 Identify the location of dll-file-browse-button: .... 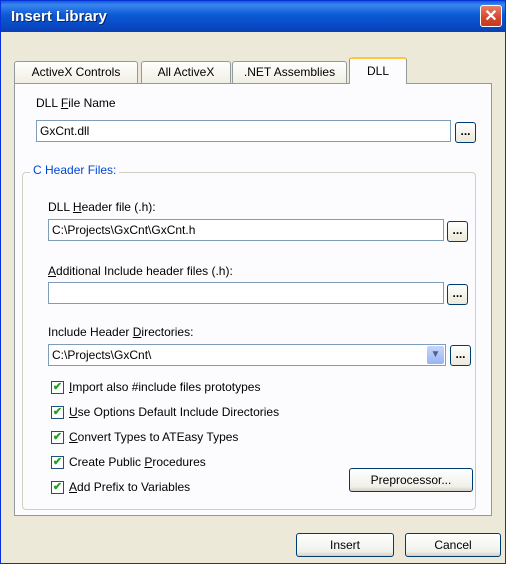
(465, 132).